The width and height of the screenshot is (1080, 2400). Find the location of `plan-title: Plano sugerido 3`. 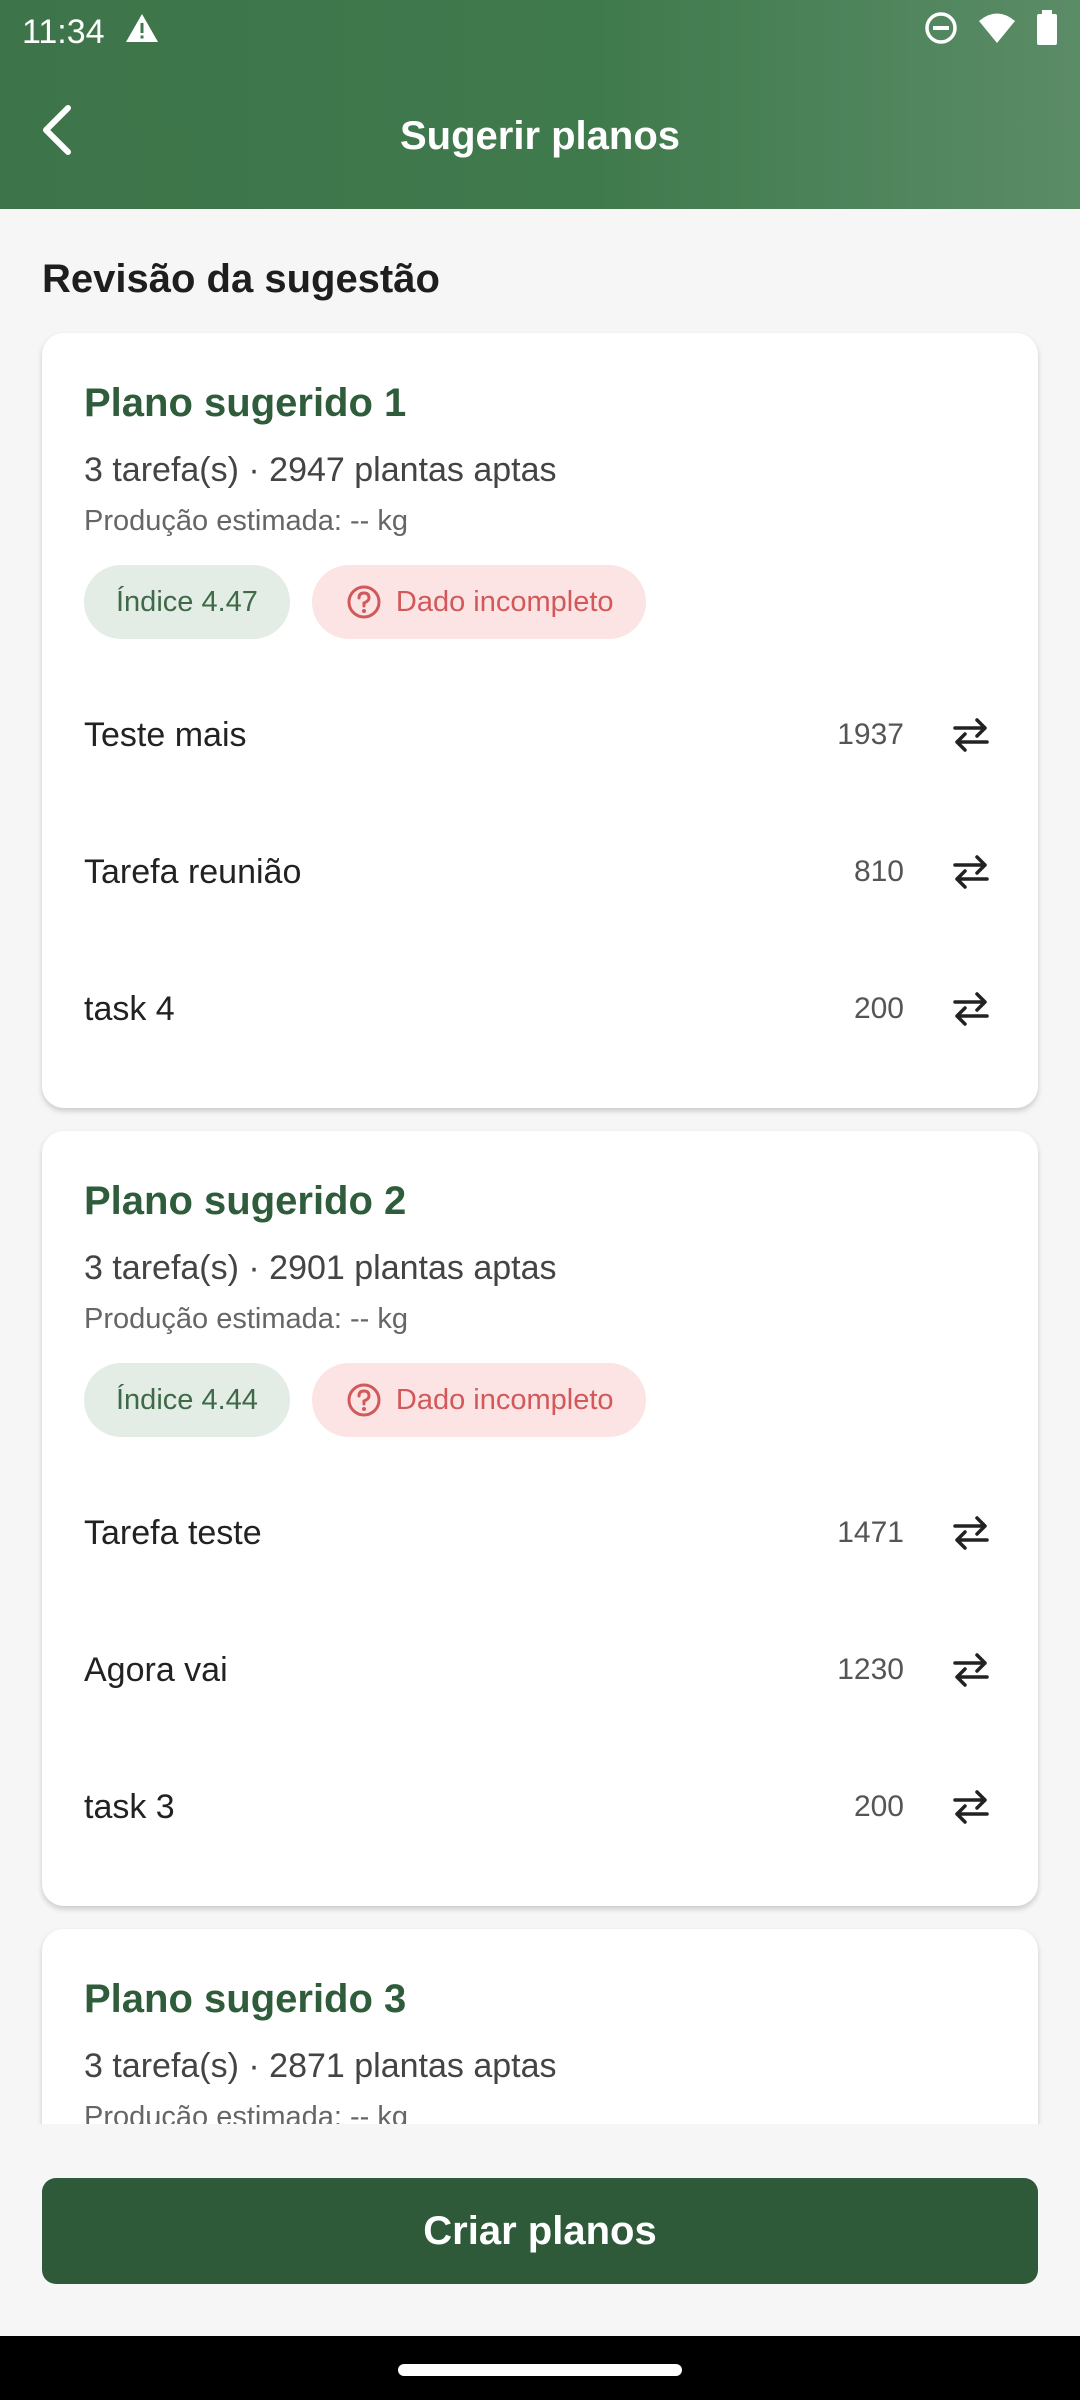

plan-title: Plano sugerido 3 is located at coordinates (245, 1999).